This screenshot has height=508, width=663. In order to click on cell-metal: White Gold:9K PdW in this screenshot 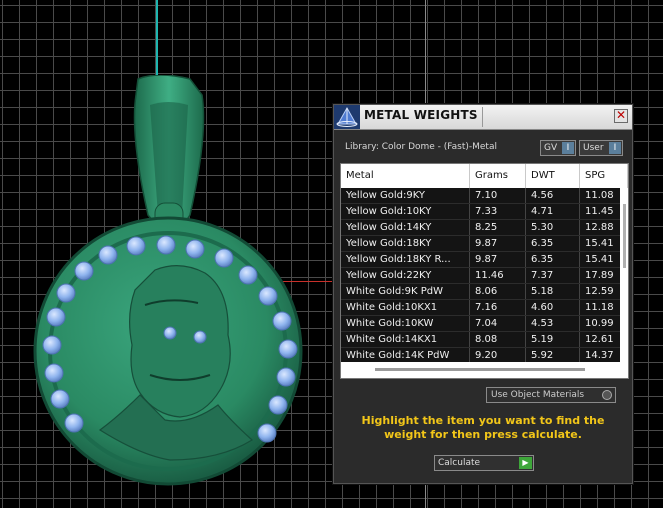, I will do `click(405, 291)`.